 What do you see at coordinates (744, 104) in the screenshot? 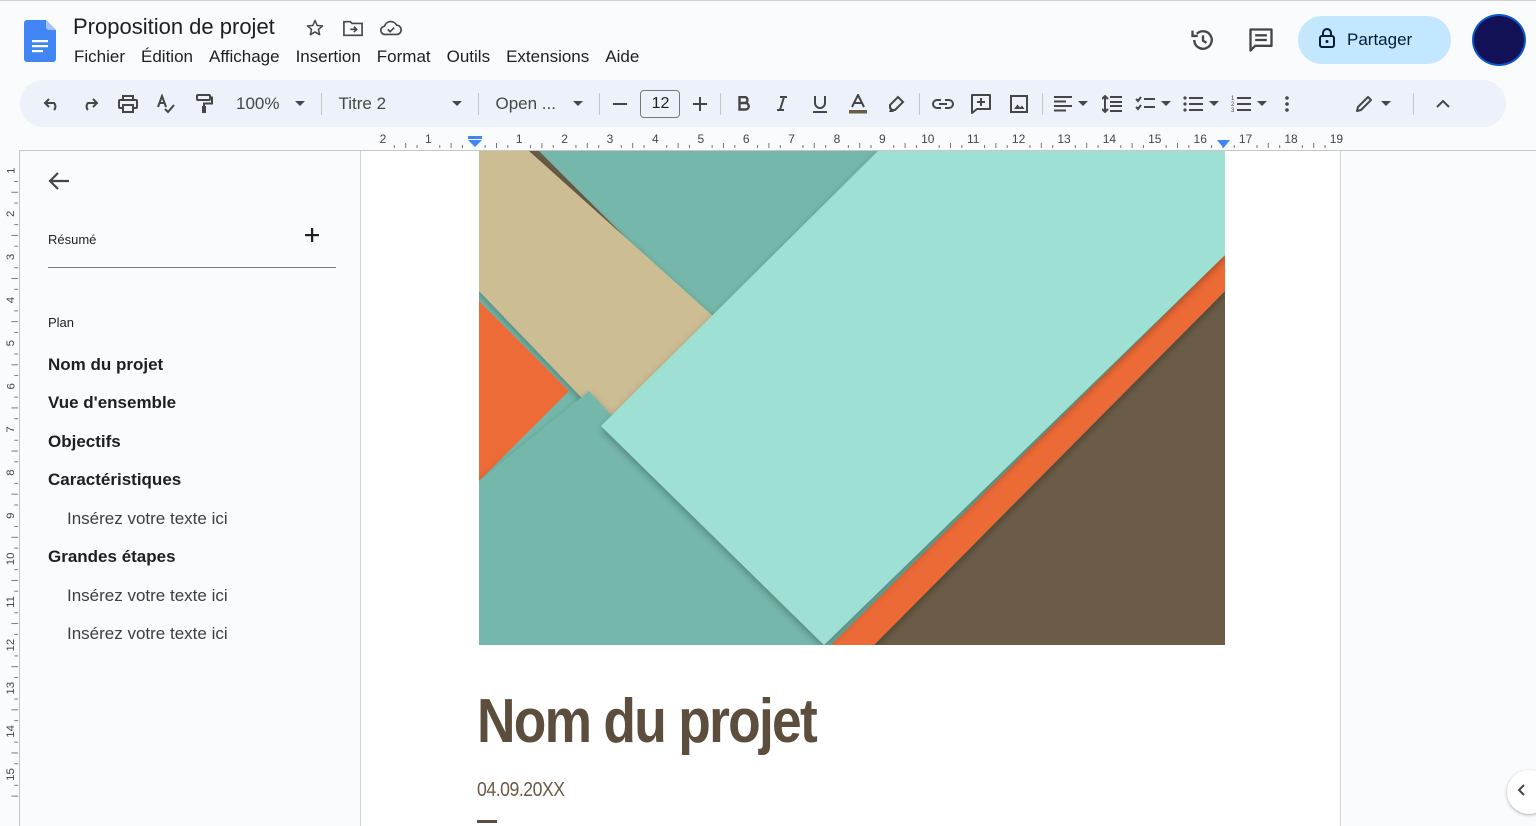
I see `bold-icon` at bounding box center [744, 104].